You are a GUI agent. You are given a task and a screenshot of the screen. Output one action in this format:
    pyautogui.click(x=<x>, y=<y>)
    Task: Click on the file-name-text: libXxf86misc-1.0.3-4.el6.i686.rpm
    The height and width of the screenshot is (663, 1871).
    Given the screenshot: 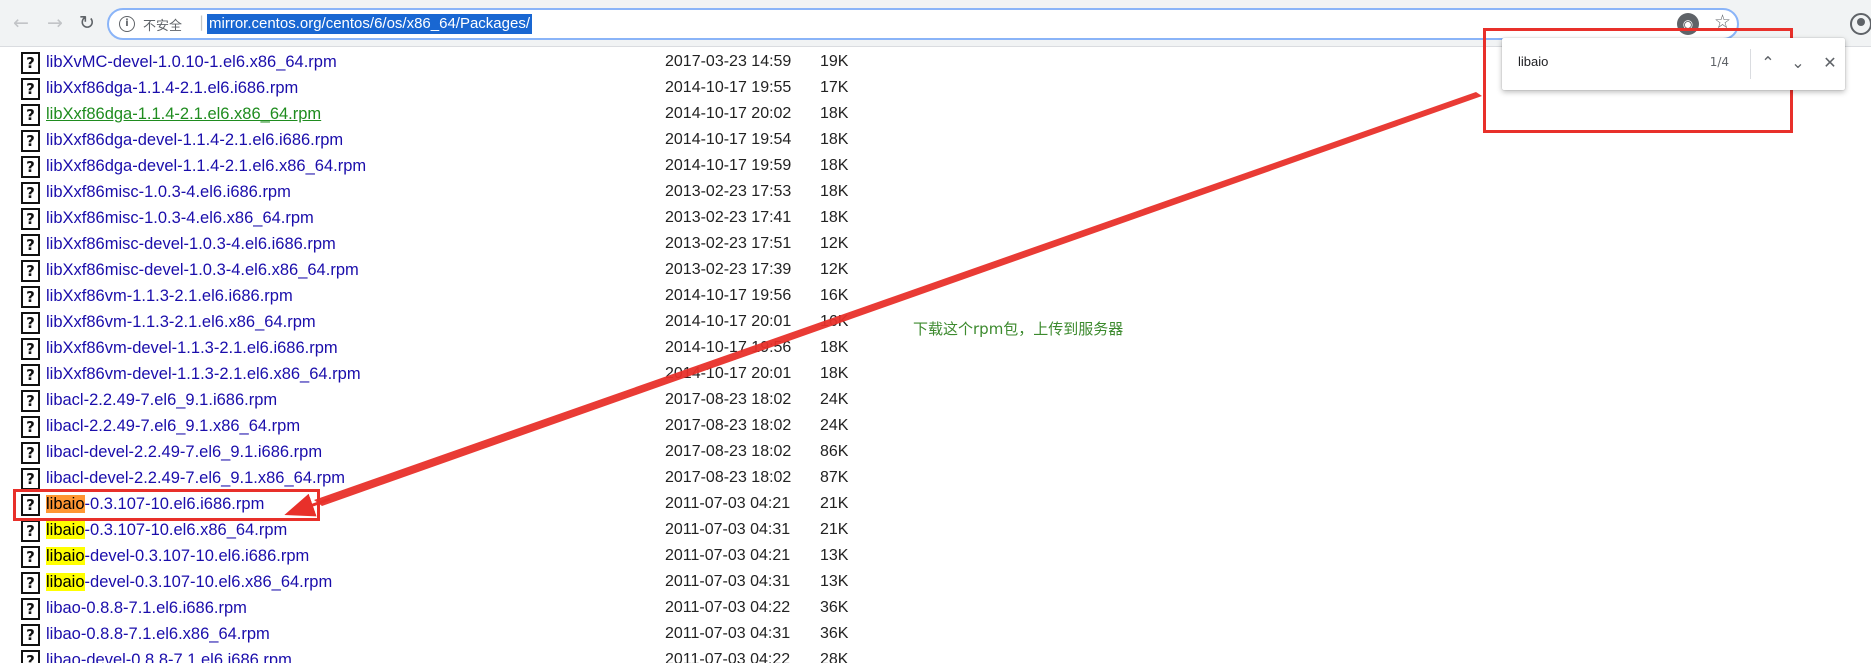 What is the action you would take?
    pyautogui.click(x=168, y=192)
    